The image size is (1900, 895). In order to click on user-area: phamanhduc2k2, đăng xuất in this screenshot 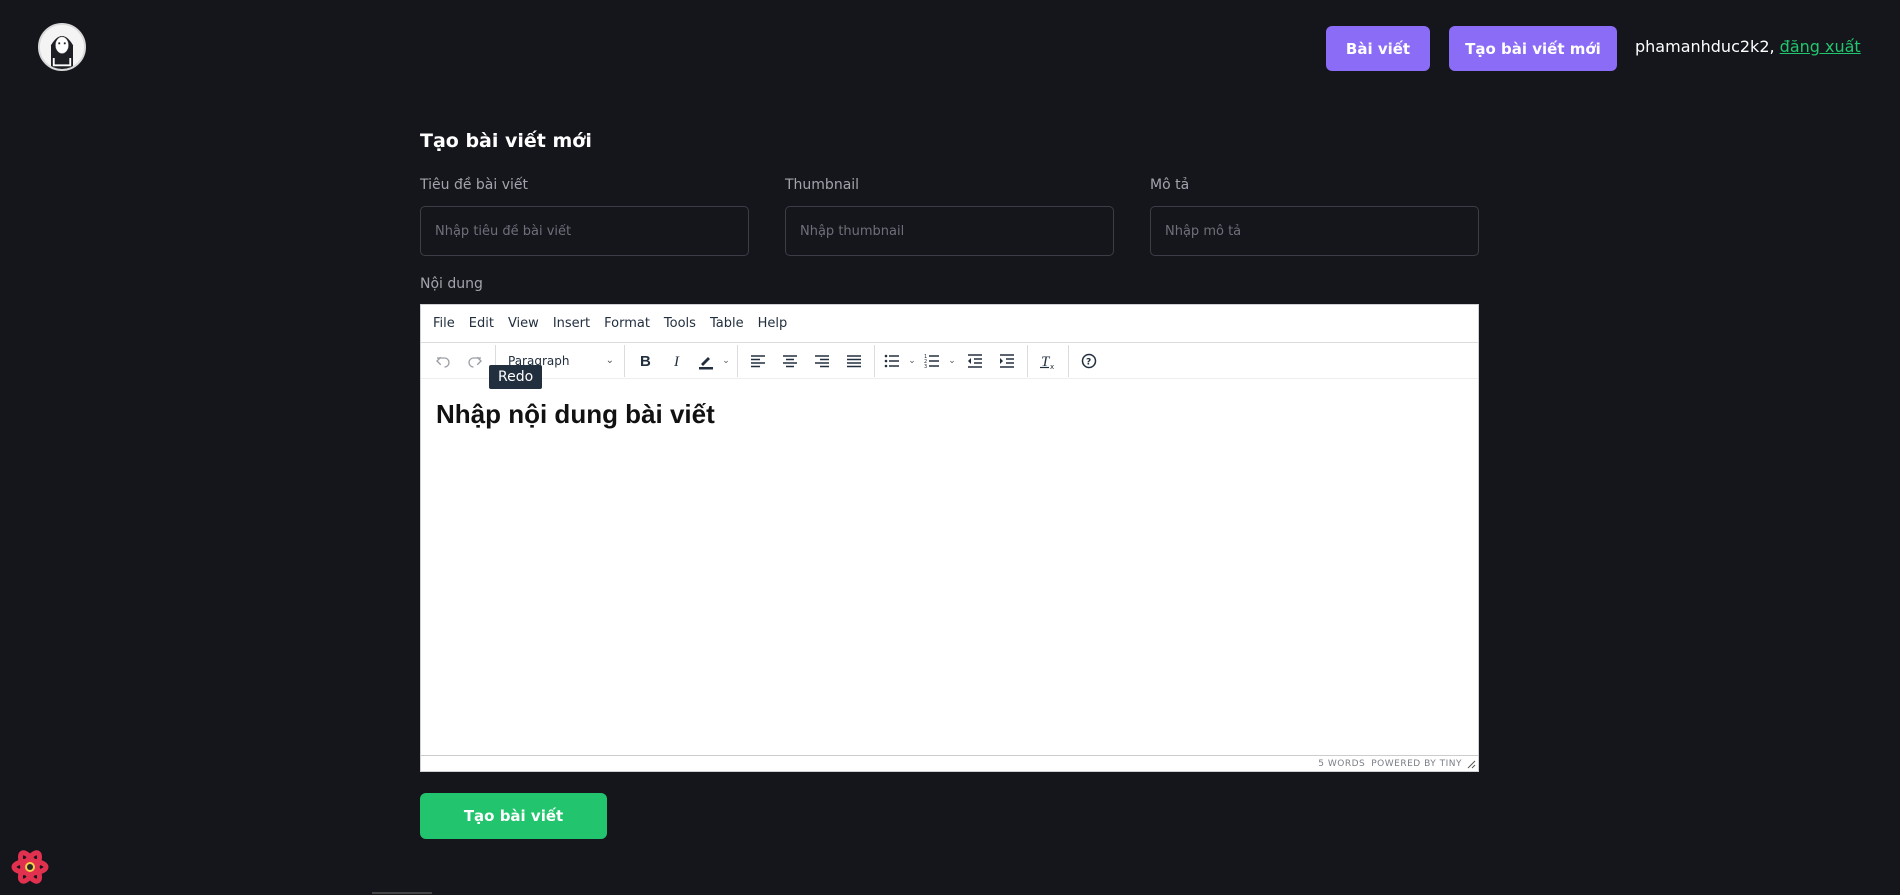, I will do `click(1748, 46)`.